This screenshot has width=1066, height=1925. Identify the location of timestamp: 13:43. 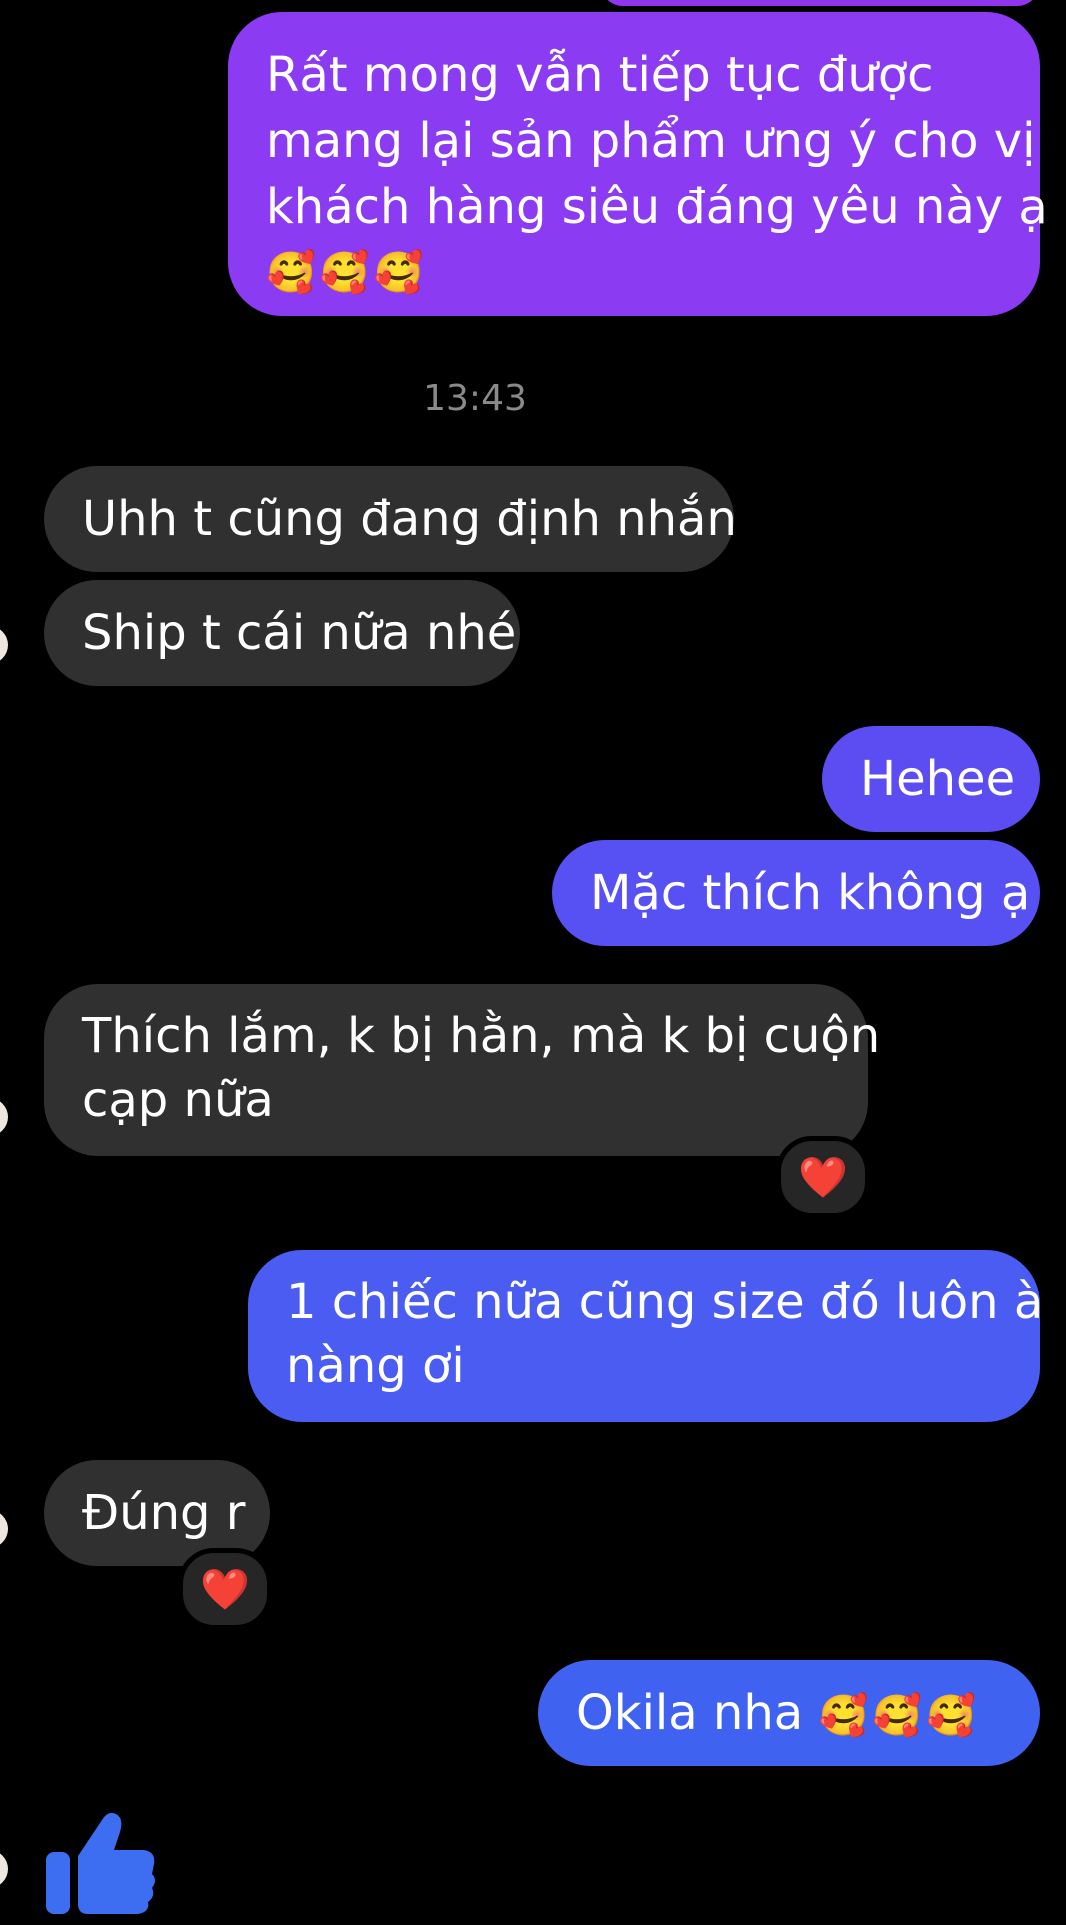
(475, 398).